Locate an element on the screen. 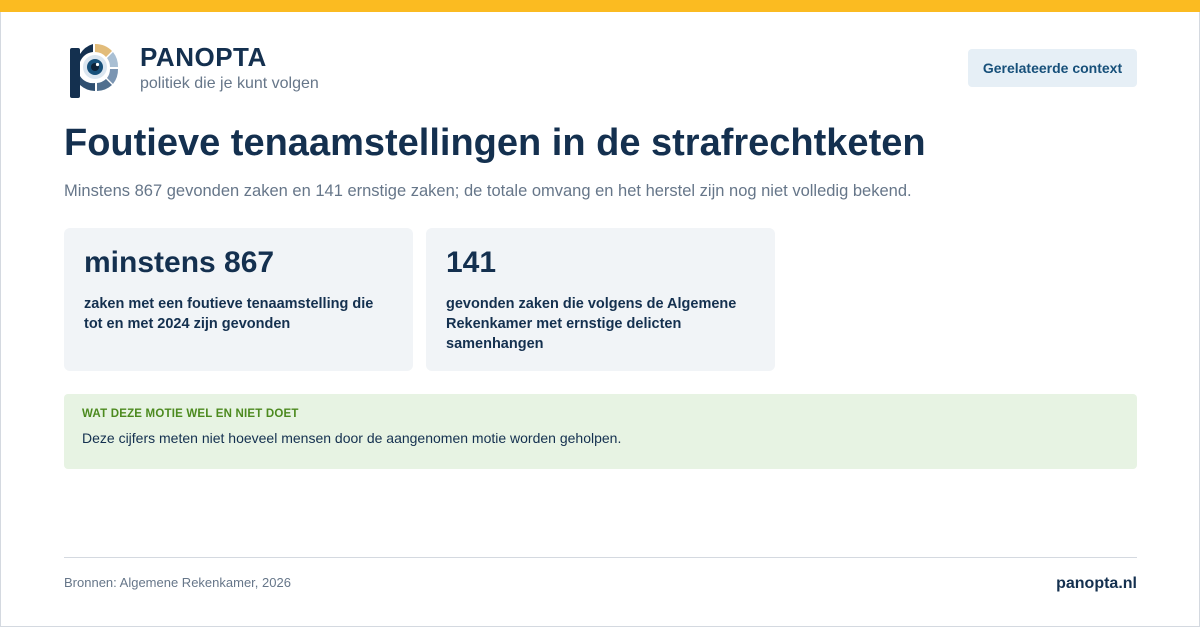 Image resolution: width=1200 pixels, height=627 pixels. site-link: panopta.nl is located at coordinates (1096, 584).